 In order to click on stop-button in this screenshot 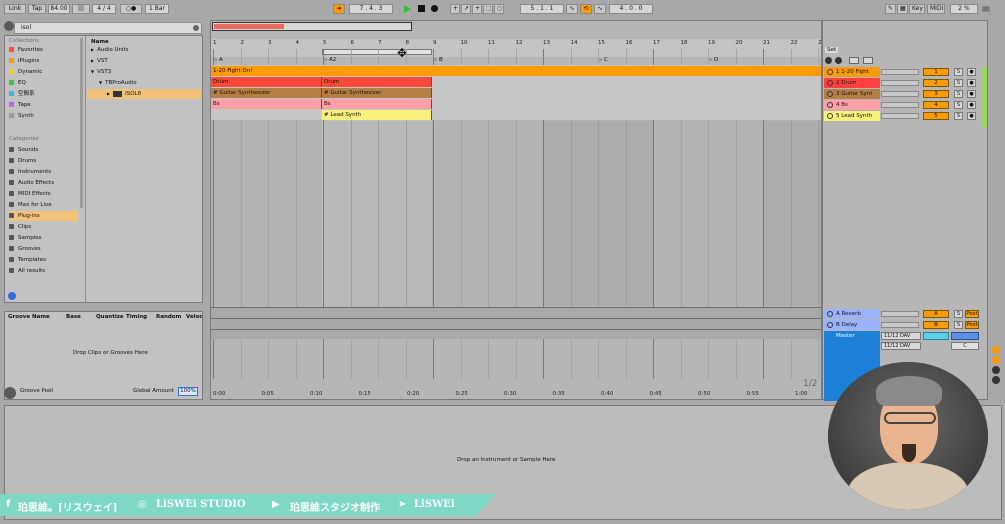, I will do `click(421, 8)`.